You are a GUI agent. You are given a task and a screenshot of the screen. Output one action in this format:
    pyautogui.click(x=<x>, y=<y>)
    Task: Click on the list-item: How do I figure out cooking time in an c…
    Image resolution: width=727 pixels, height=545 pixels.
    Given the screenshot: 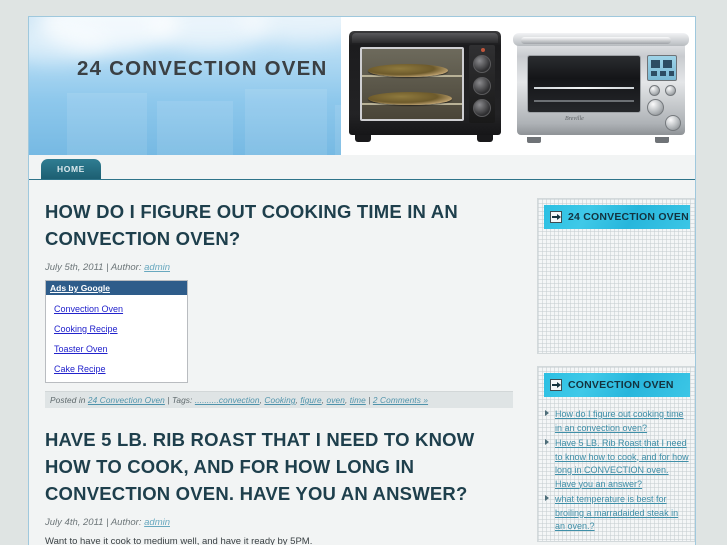 What is the action you would take?
    pyautogui.click(x=617, y=420)
    